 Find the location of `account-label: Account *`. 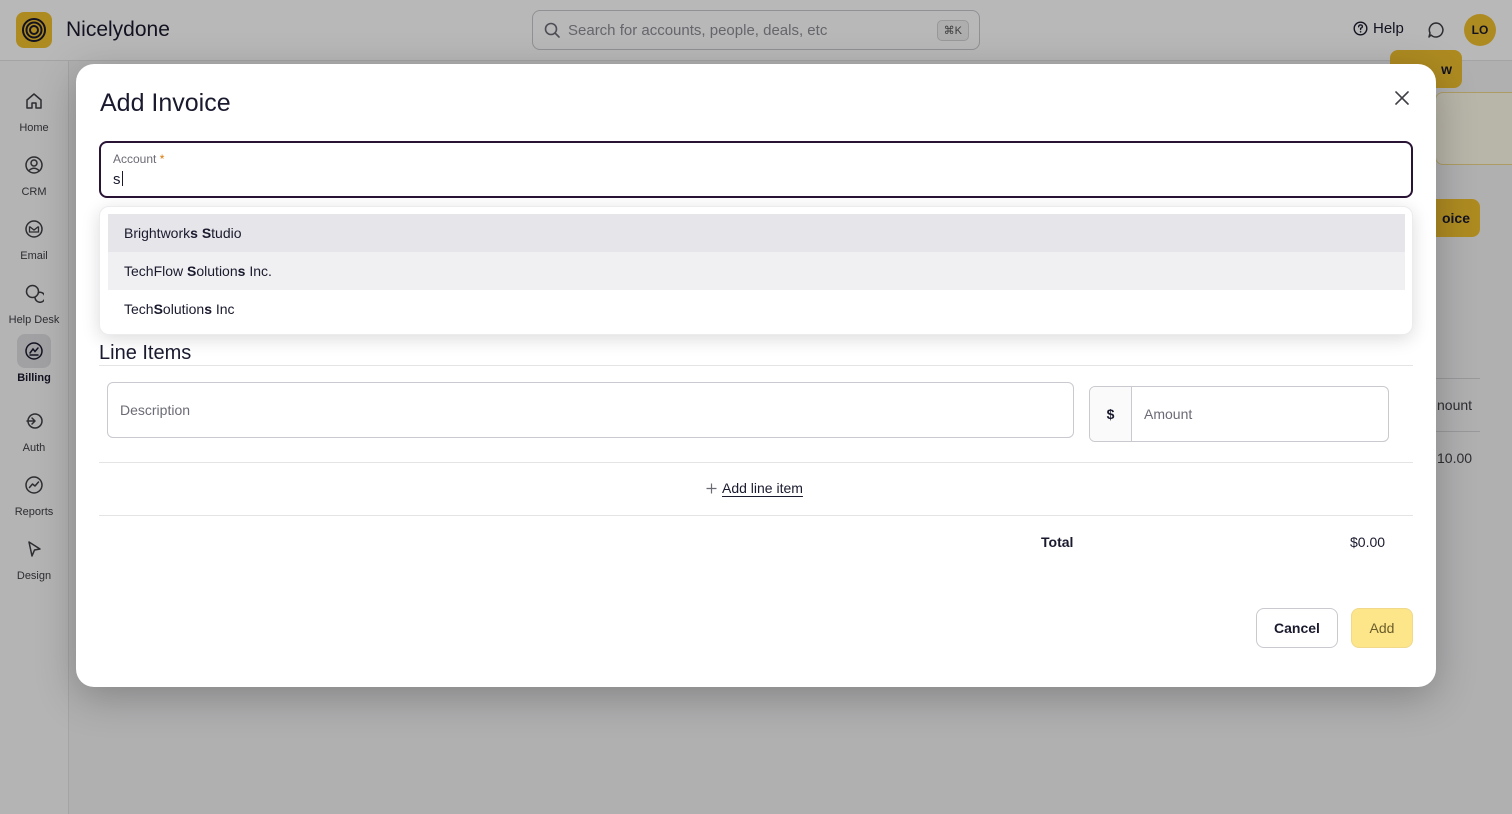

account-label: Account * is located at coordinates (139, 159).